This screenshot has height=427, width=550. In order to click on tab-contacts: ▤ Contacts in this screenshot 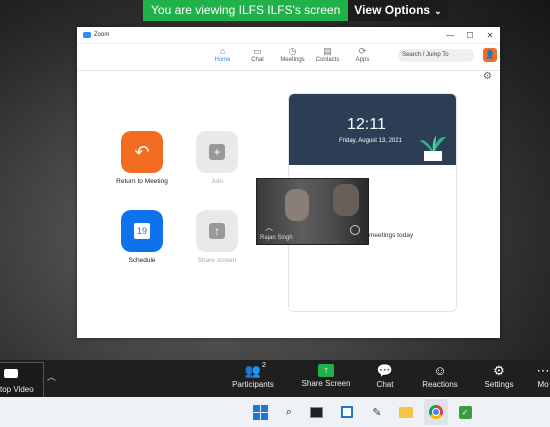, I will do `click(327, 54)`.